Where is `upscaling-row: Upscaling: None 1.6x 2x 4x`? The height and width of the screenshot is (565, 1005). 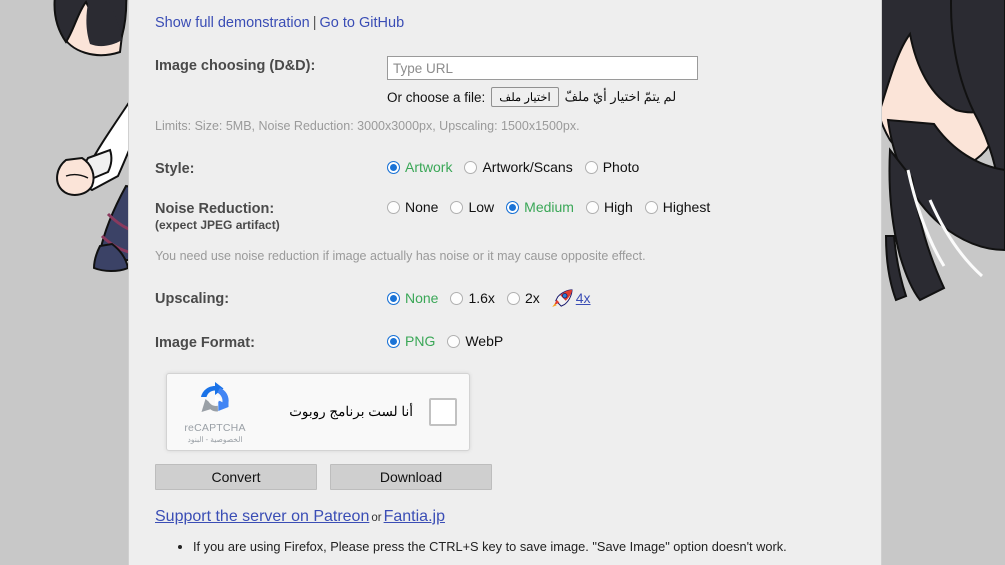
upscaling-row: Upscaling: None 1.6x 2x 4x is located at coordinates (518, 298).